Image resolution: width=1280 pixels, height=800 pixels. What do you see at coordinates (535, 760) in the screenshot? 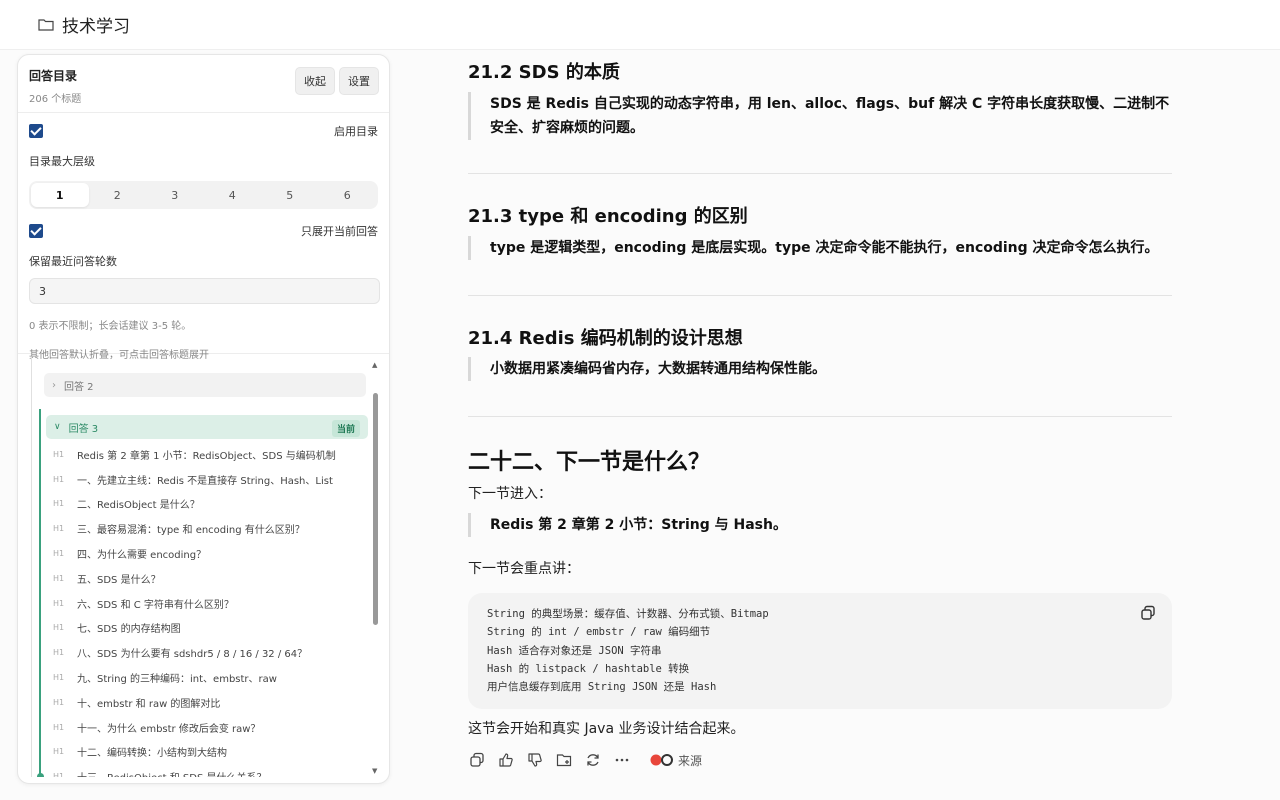
I see `thumbs-down-icon` at bounding box center [535, 760].